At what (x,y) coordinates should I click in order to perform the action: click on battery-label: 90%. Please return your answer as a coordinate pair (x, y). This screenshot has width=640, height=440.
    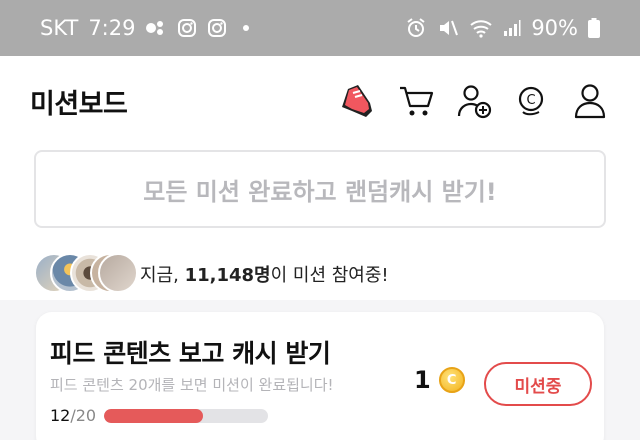
    Looking at the image, I should click on (554, 28).